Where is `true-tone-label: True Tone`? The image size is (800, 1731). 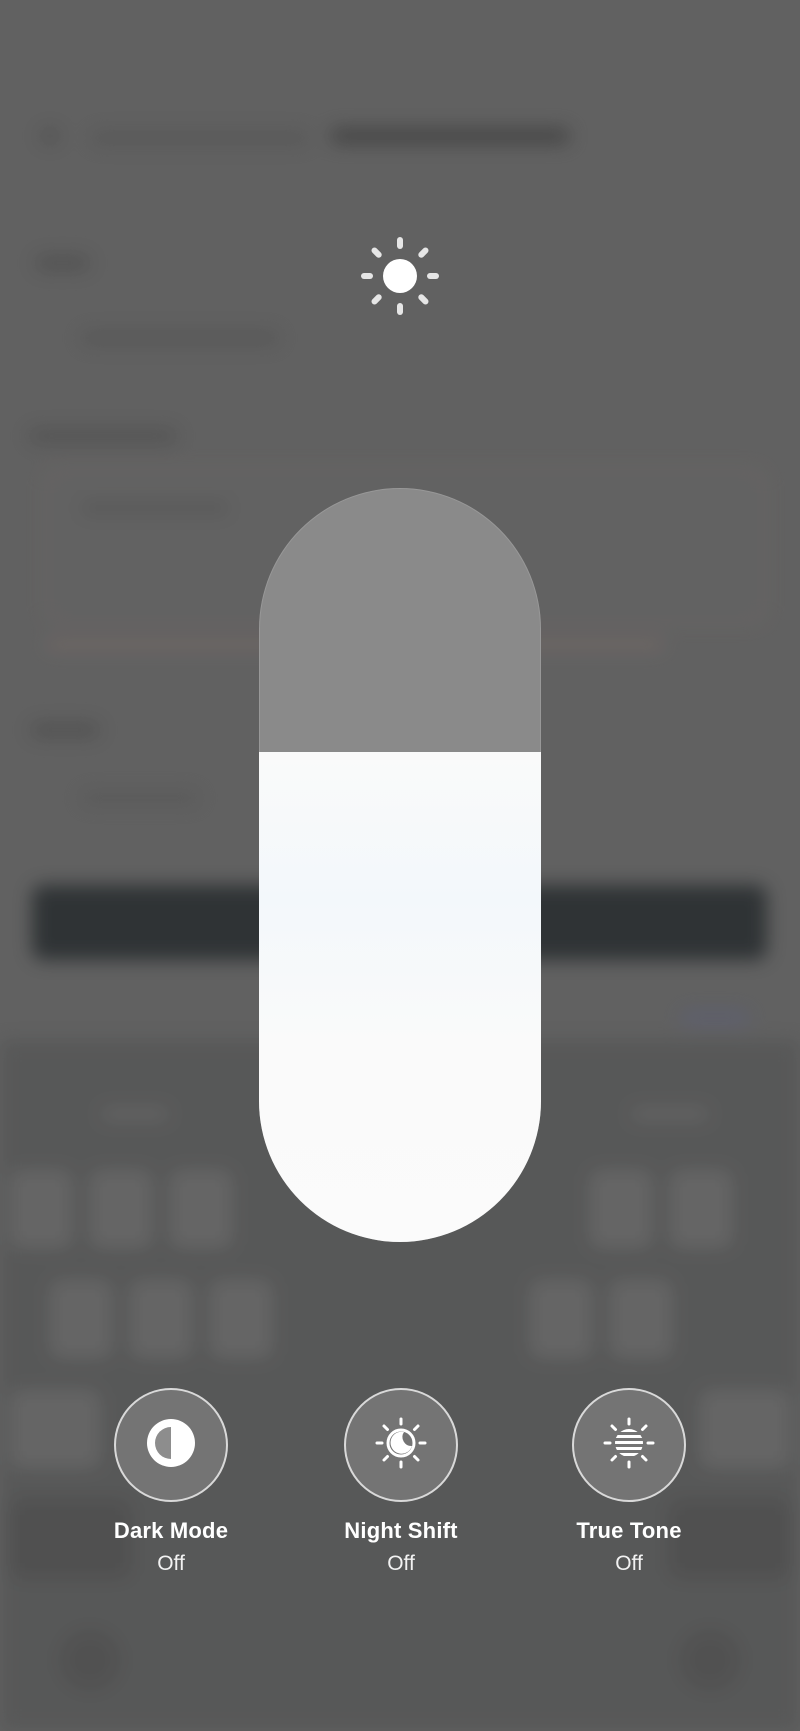
true-tone-label: True Tone is located at coordinates (629, 1530).